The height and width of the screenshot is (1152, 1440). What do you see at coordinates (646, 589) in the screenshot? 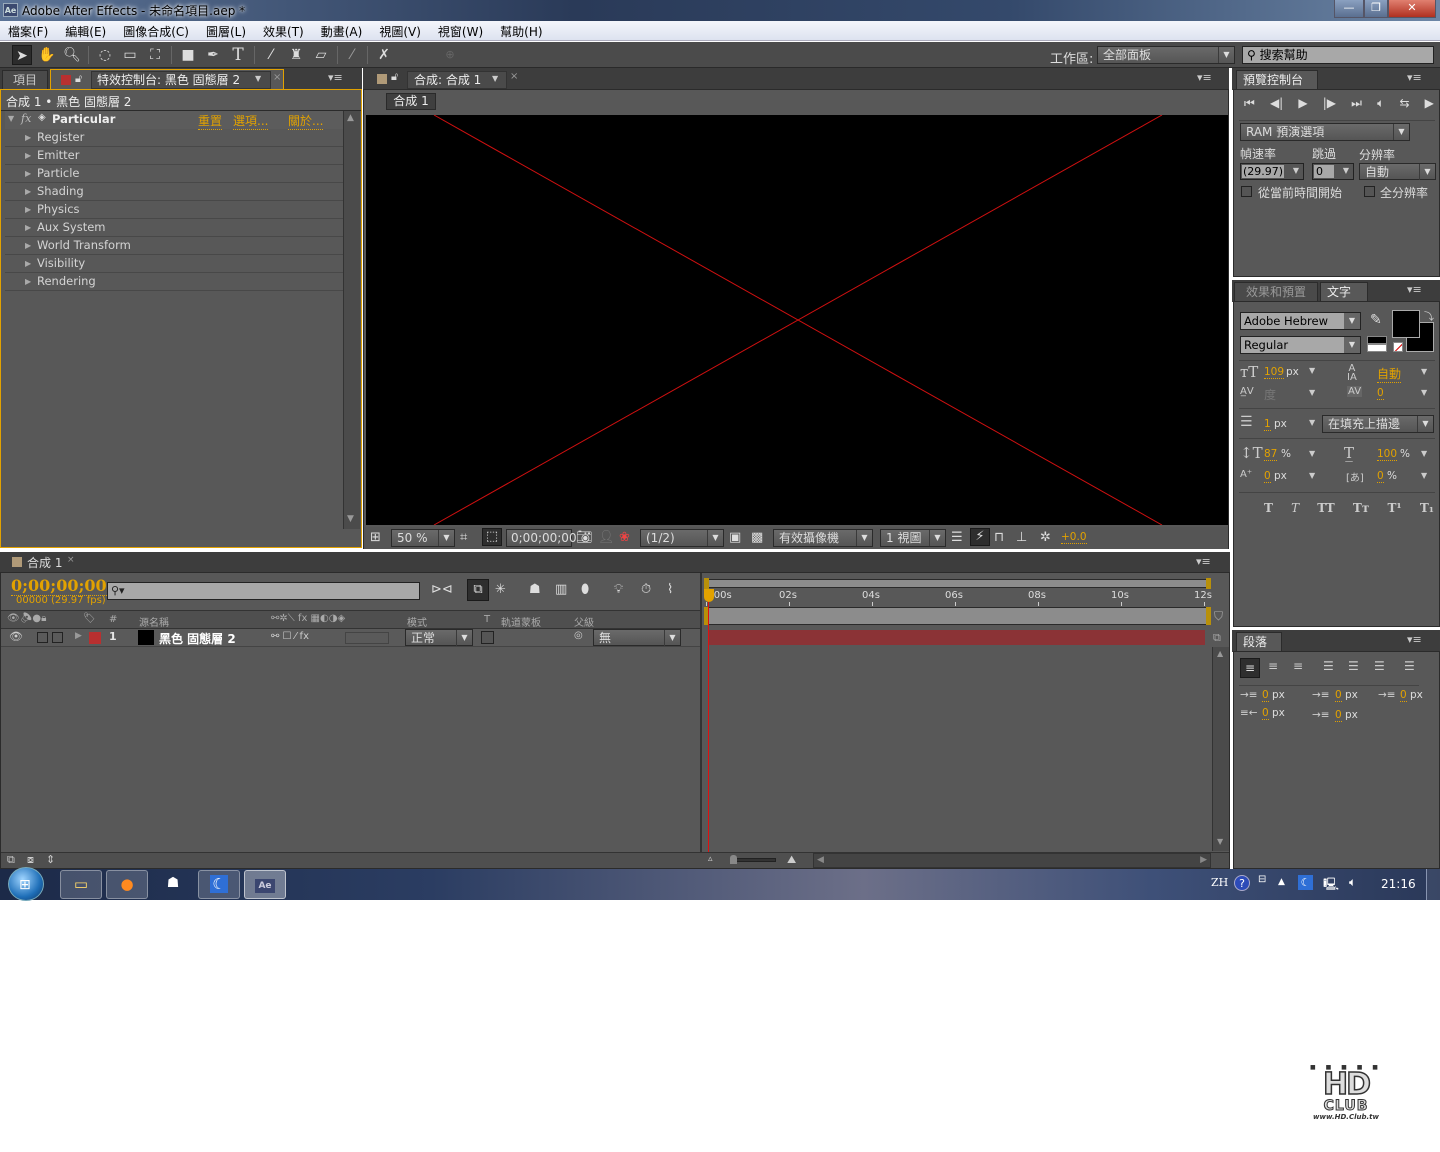
I see `auto-keyframe-icon: ⏱` at bounding box center [646, 589].